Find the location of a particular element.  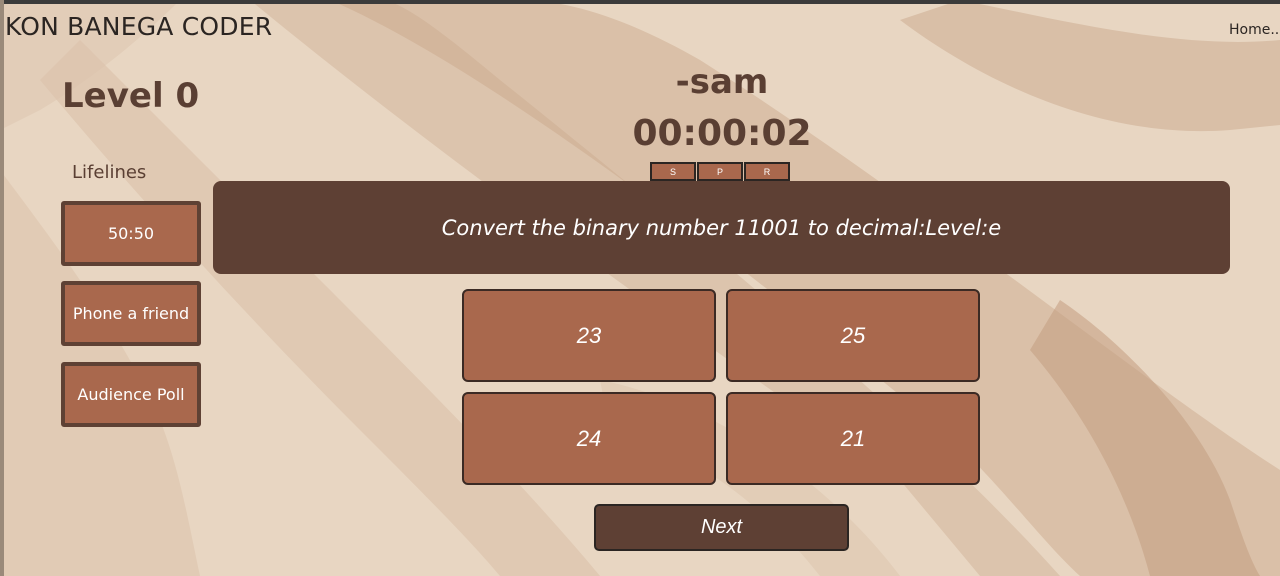

option-button-a: 23 is located at coordinates (589, 335).